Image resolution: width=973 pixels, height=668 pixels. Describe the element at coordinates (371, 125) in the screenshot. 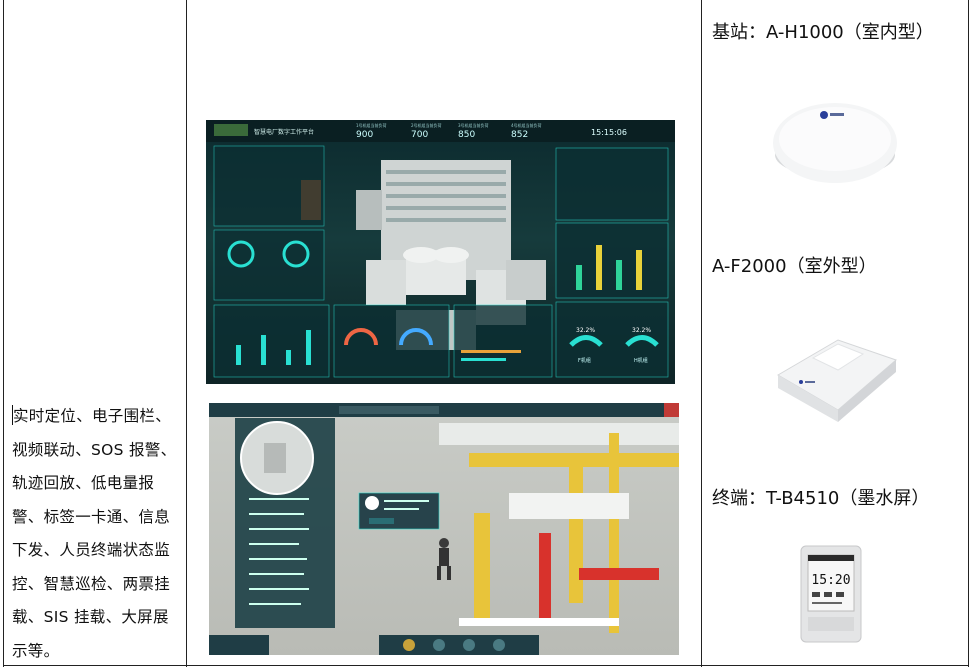

I see `stat-label: 1号机组当前负荷` at that location.